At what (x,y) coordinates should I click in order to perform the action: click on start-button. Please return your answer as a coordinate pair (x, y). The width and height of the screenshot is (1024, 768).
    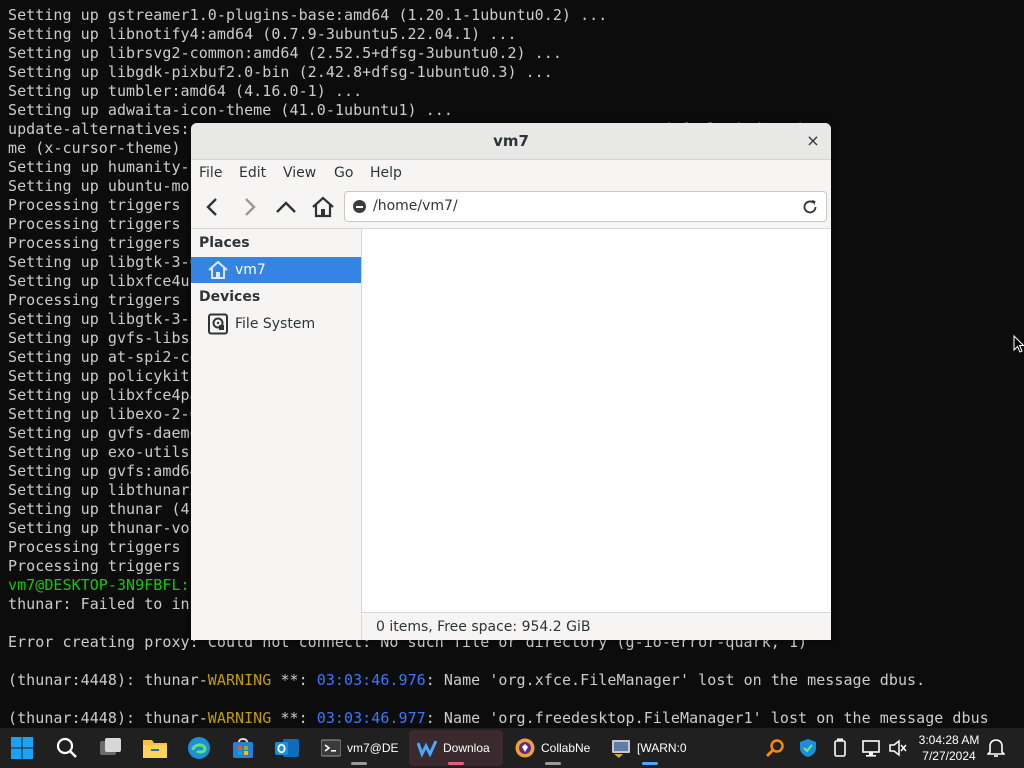
    Looking at the image, I should click on (22, 748).